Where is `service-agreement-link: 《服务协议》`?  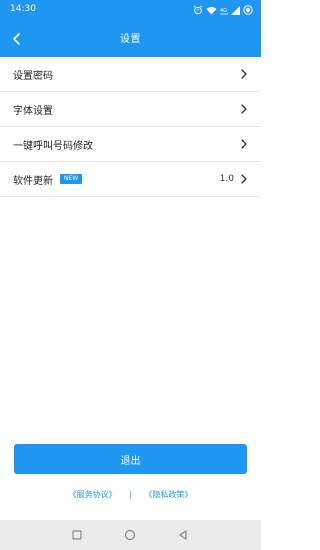
service-agreement-link: 《服务协议》 is located at coordinates (93, 494).